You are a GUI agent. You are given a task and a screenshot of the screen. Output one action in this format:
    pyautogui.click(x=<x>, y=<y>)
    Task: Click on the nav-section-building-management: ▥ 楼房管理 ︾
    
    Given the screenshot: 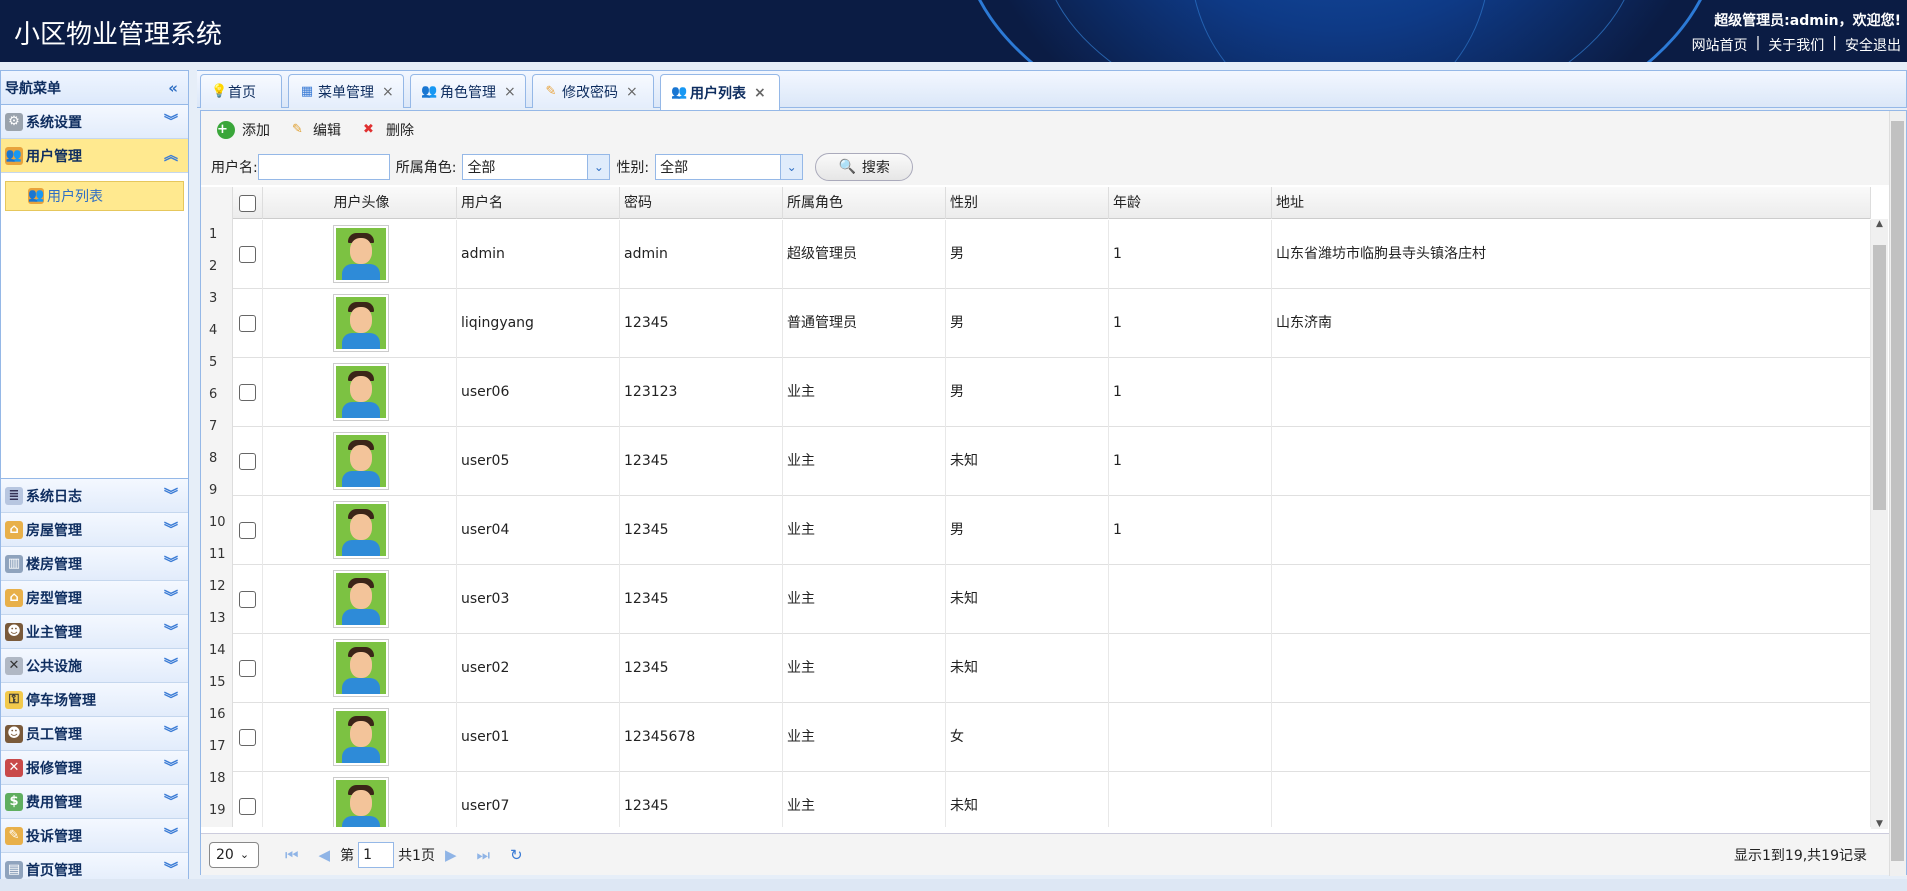 What is the action you would take?
    pyautogui.click(x=94, y=564)
    